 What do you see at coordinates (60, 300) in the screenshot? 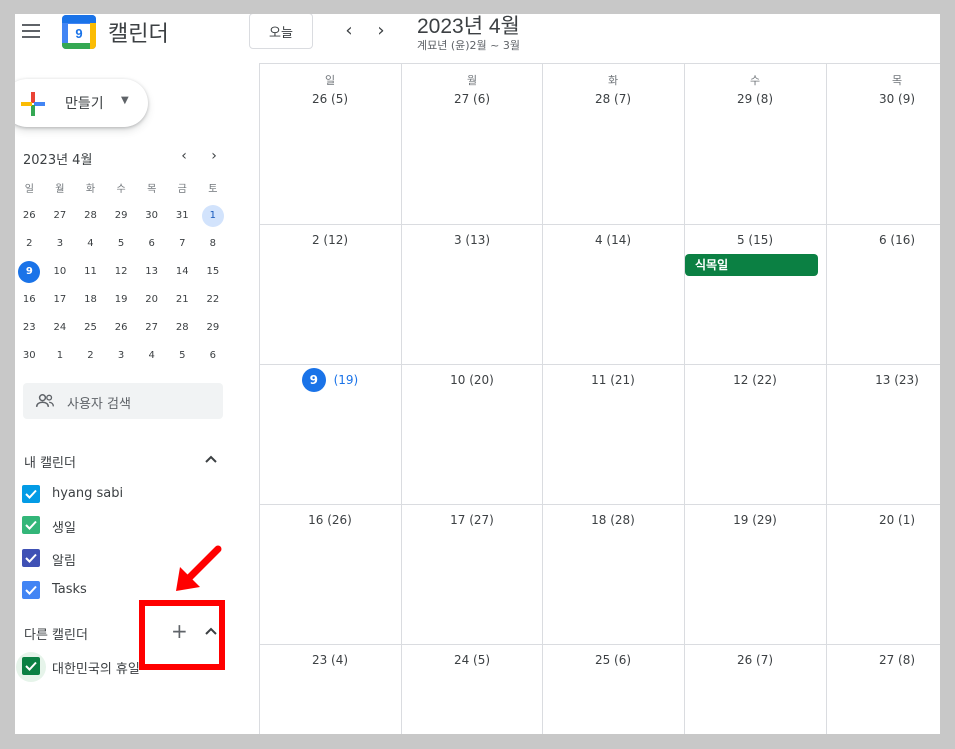
I see `mini-day: 17` at bounding box center [60, 300].